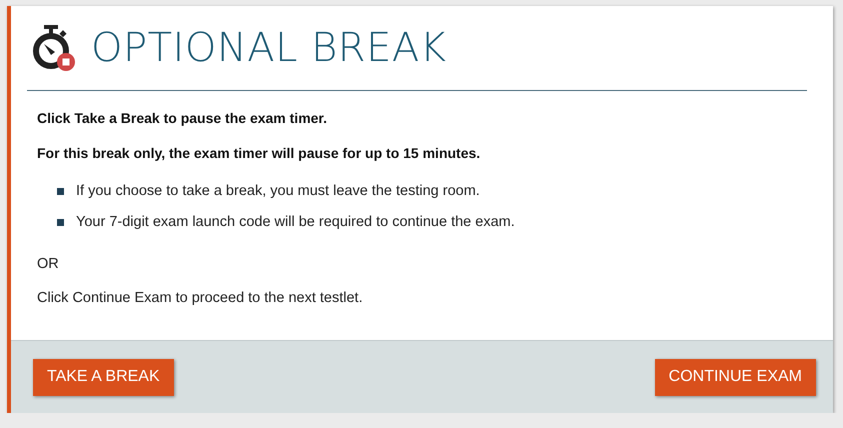 Image resolution: width=843 pixels, height=428 pixels. I want to click on note-text: Click Continue Exam to proceed to the next testlet., so click(200, 298).